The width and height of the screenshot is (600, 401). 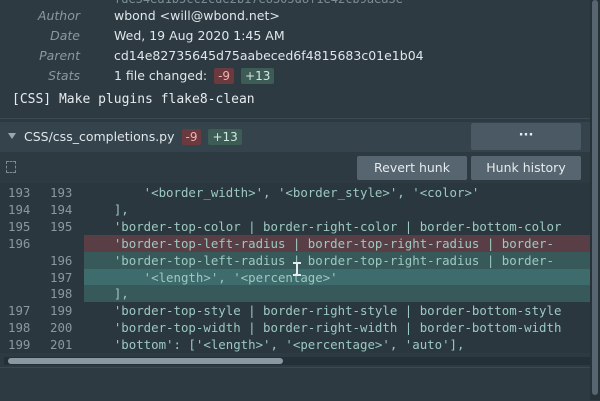 I want to click on hunk-history-button: Hunk history, so click(x=526, y=168).